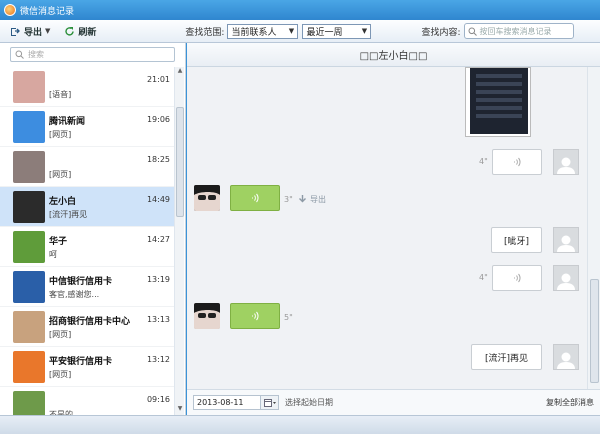 This screenshot has width=600, height=434. What do you see at coordinates (302, 199) in the screenshot?
I see `download-arrow-icon` at bounding box center [302, 199].